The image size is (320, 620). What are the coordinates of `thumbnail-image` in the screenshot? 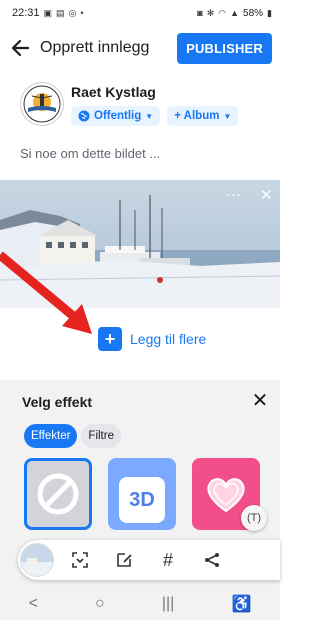 It's located at (37, 560).